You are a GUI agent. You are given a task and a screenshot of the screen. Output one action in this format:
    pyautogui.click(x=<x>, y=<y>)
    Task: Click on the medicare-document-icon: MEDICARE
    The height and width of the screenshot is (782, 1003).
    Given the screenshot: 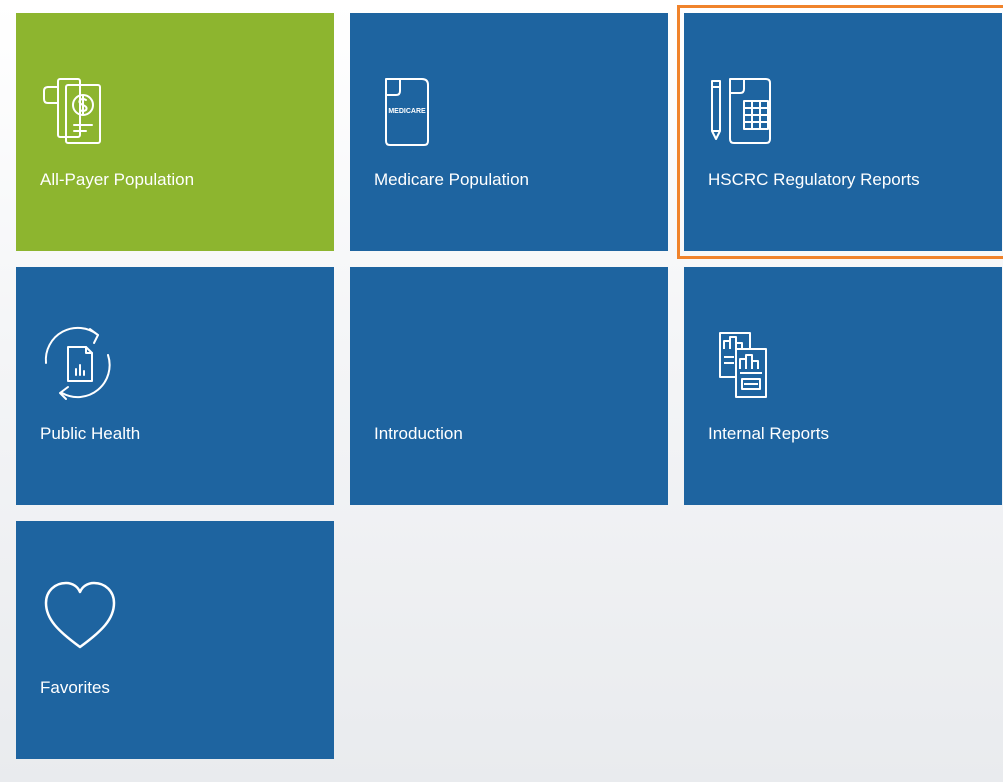 What is the action you would take?
    pyautogui.click(x=414, y=107)
    